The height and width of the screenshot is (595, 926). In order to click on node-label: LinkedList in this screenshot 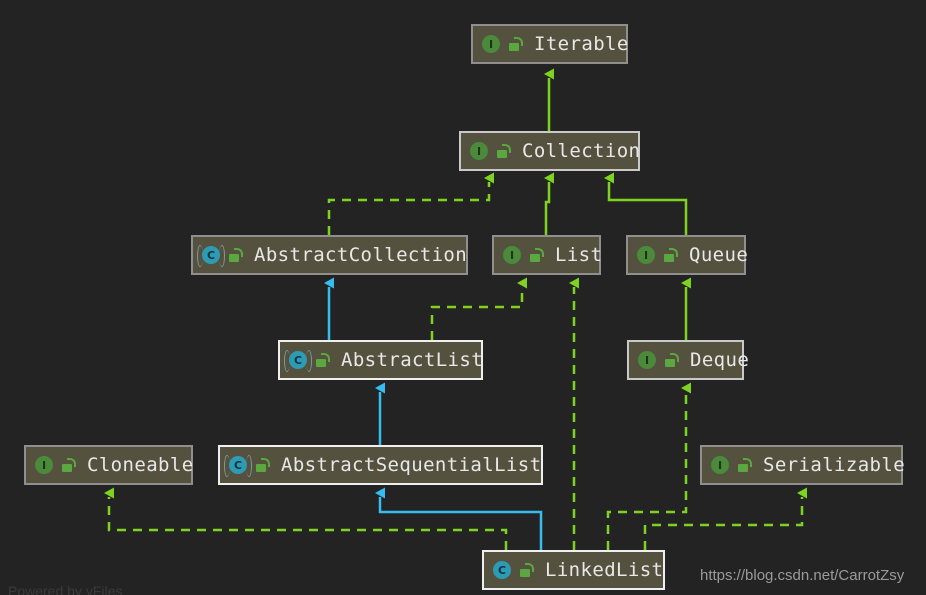, I will do `click(604, 570)`.